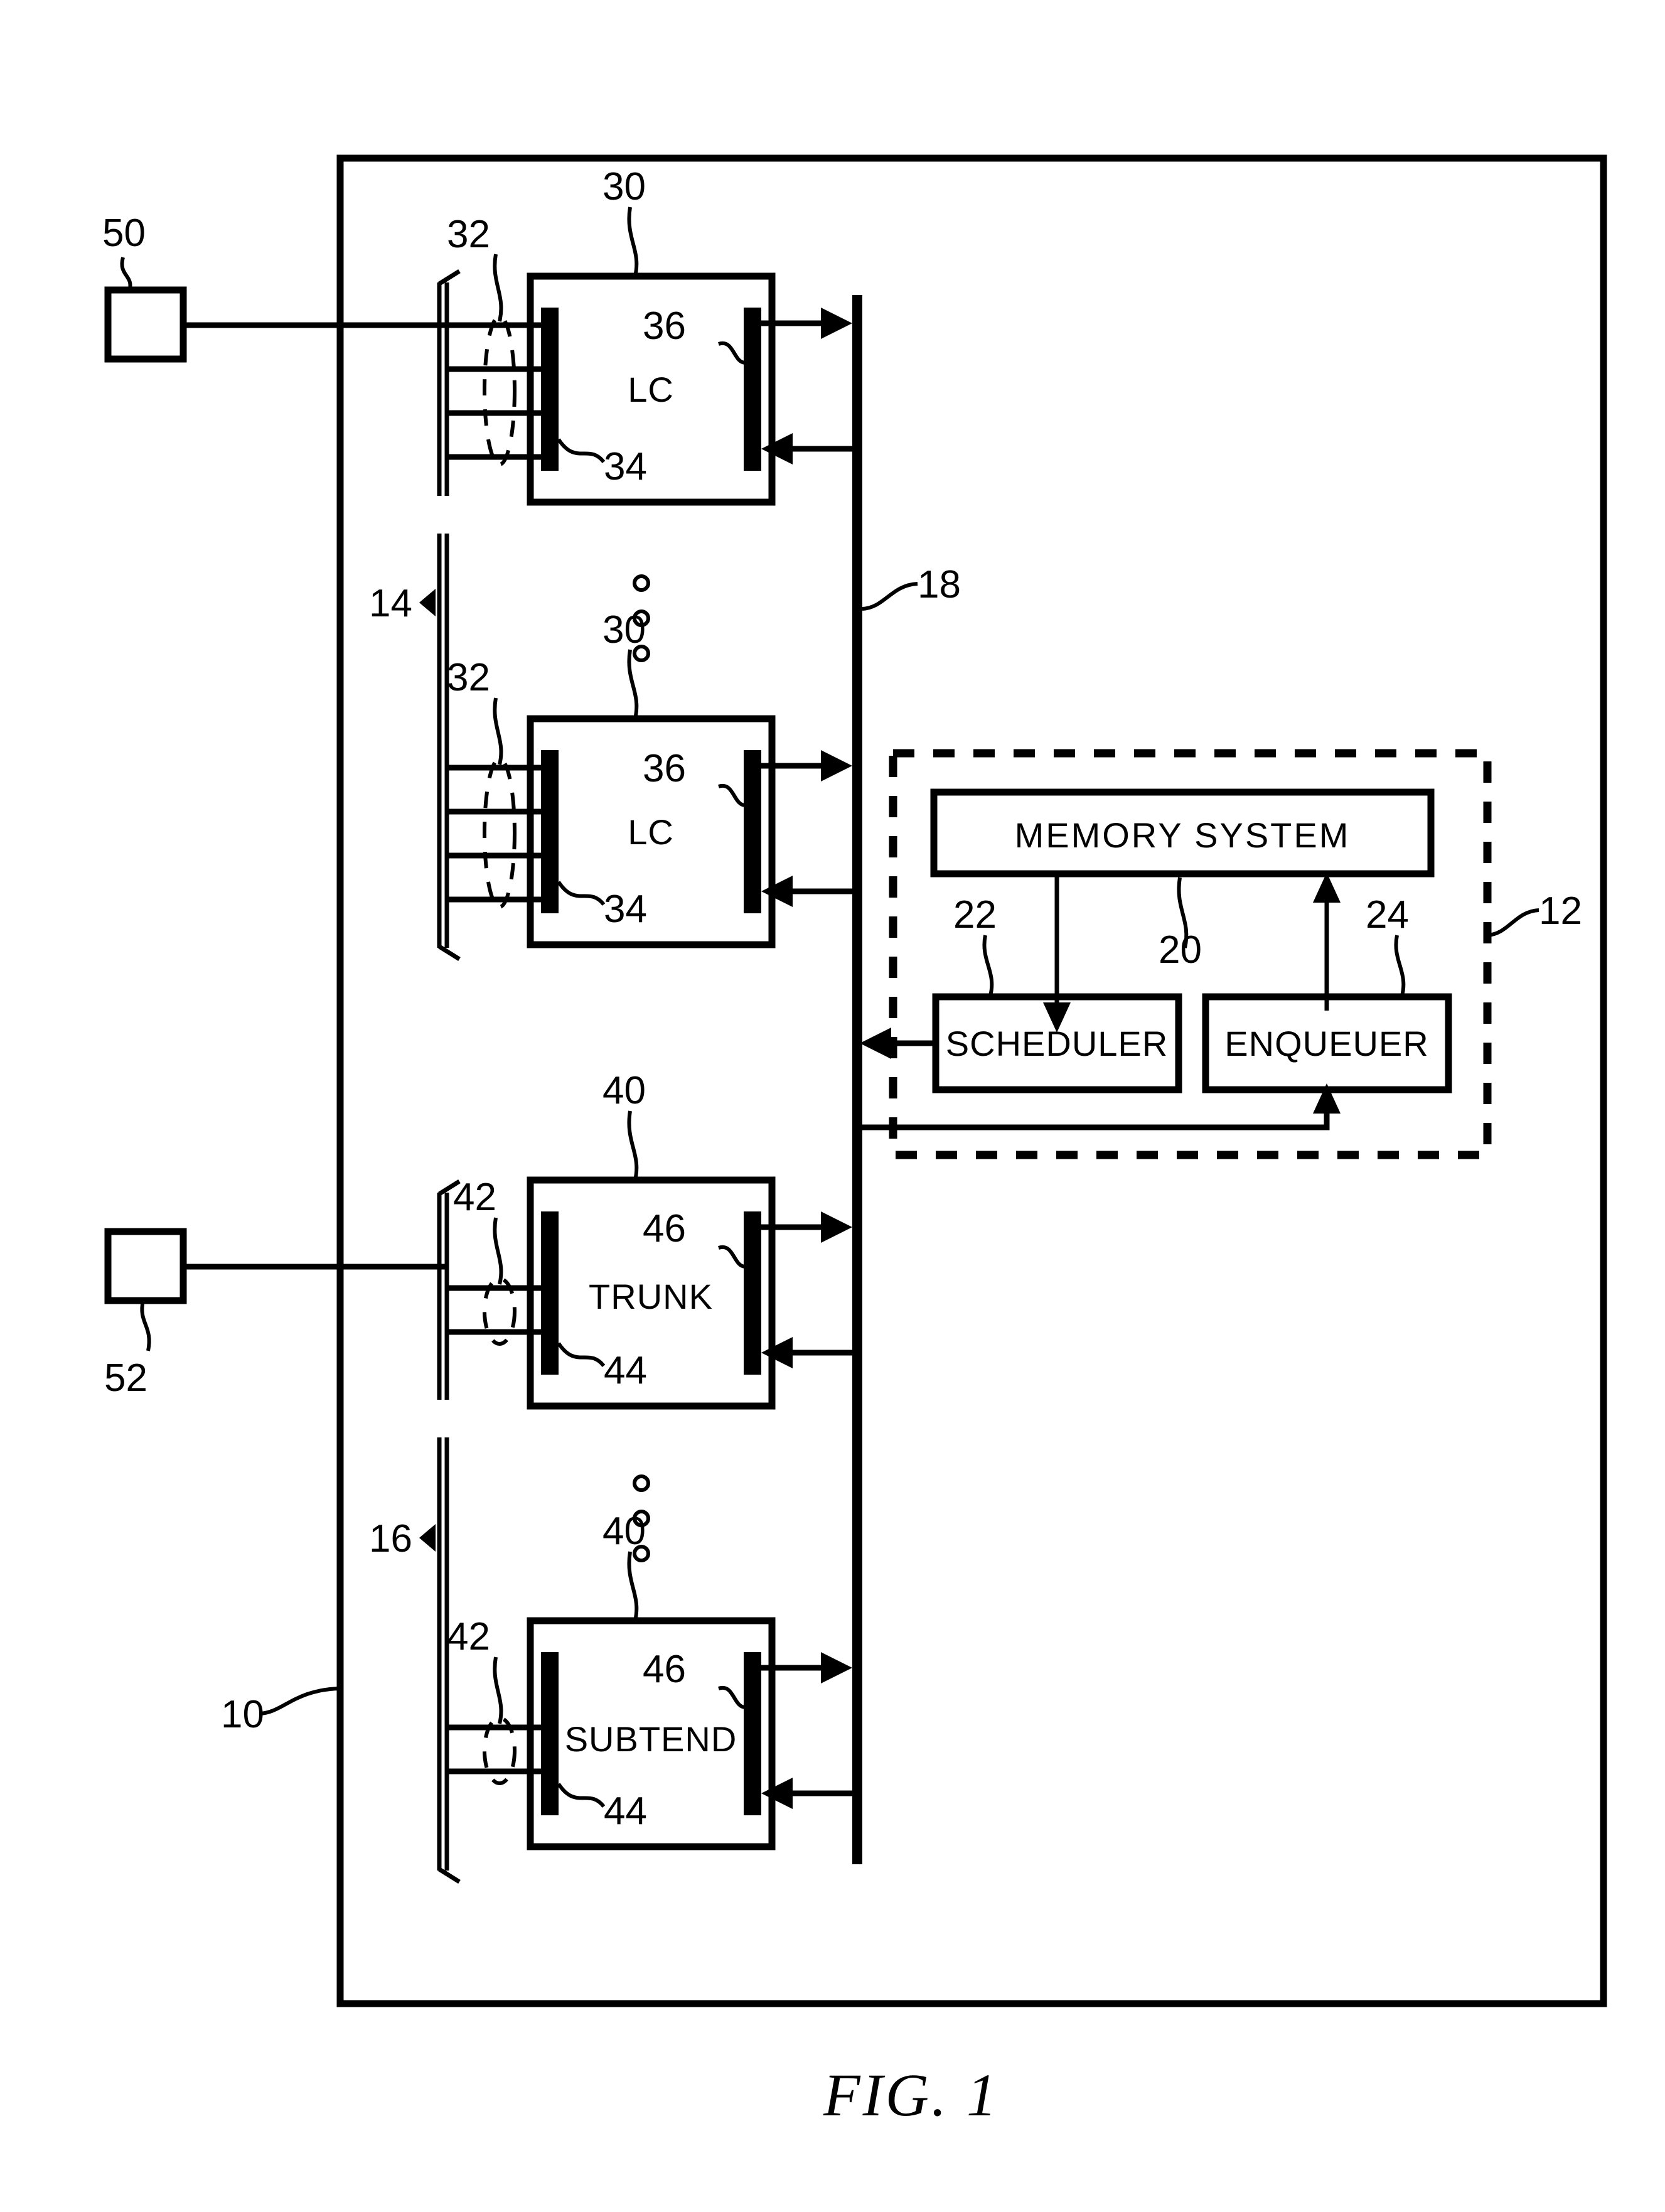 The height and width of the screenshot is (2212, 1665). I want to click on subtend-card-egress-bar, so click(753, 1733).